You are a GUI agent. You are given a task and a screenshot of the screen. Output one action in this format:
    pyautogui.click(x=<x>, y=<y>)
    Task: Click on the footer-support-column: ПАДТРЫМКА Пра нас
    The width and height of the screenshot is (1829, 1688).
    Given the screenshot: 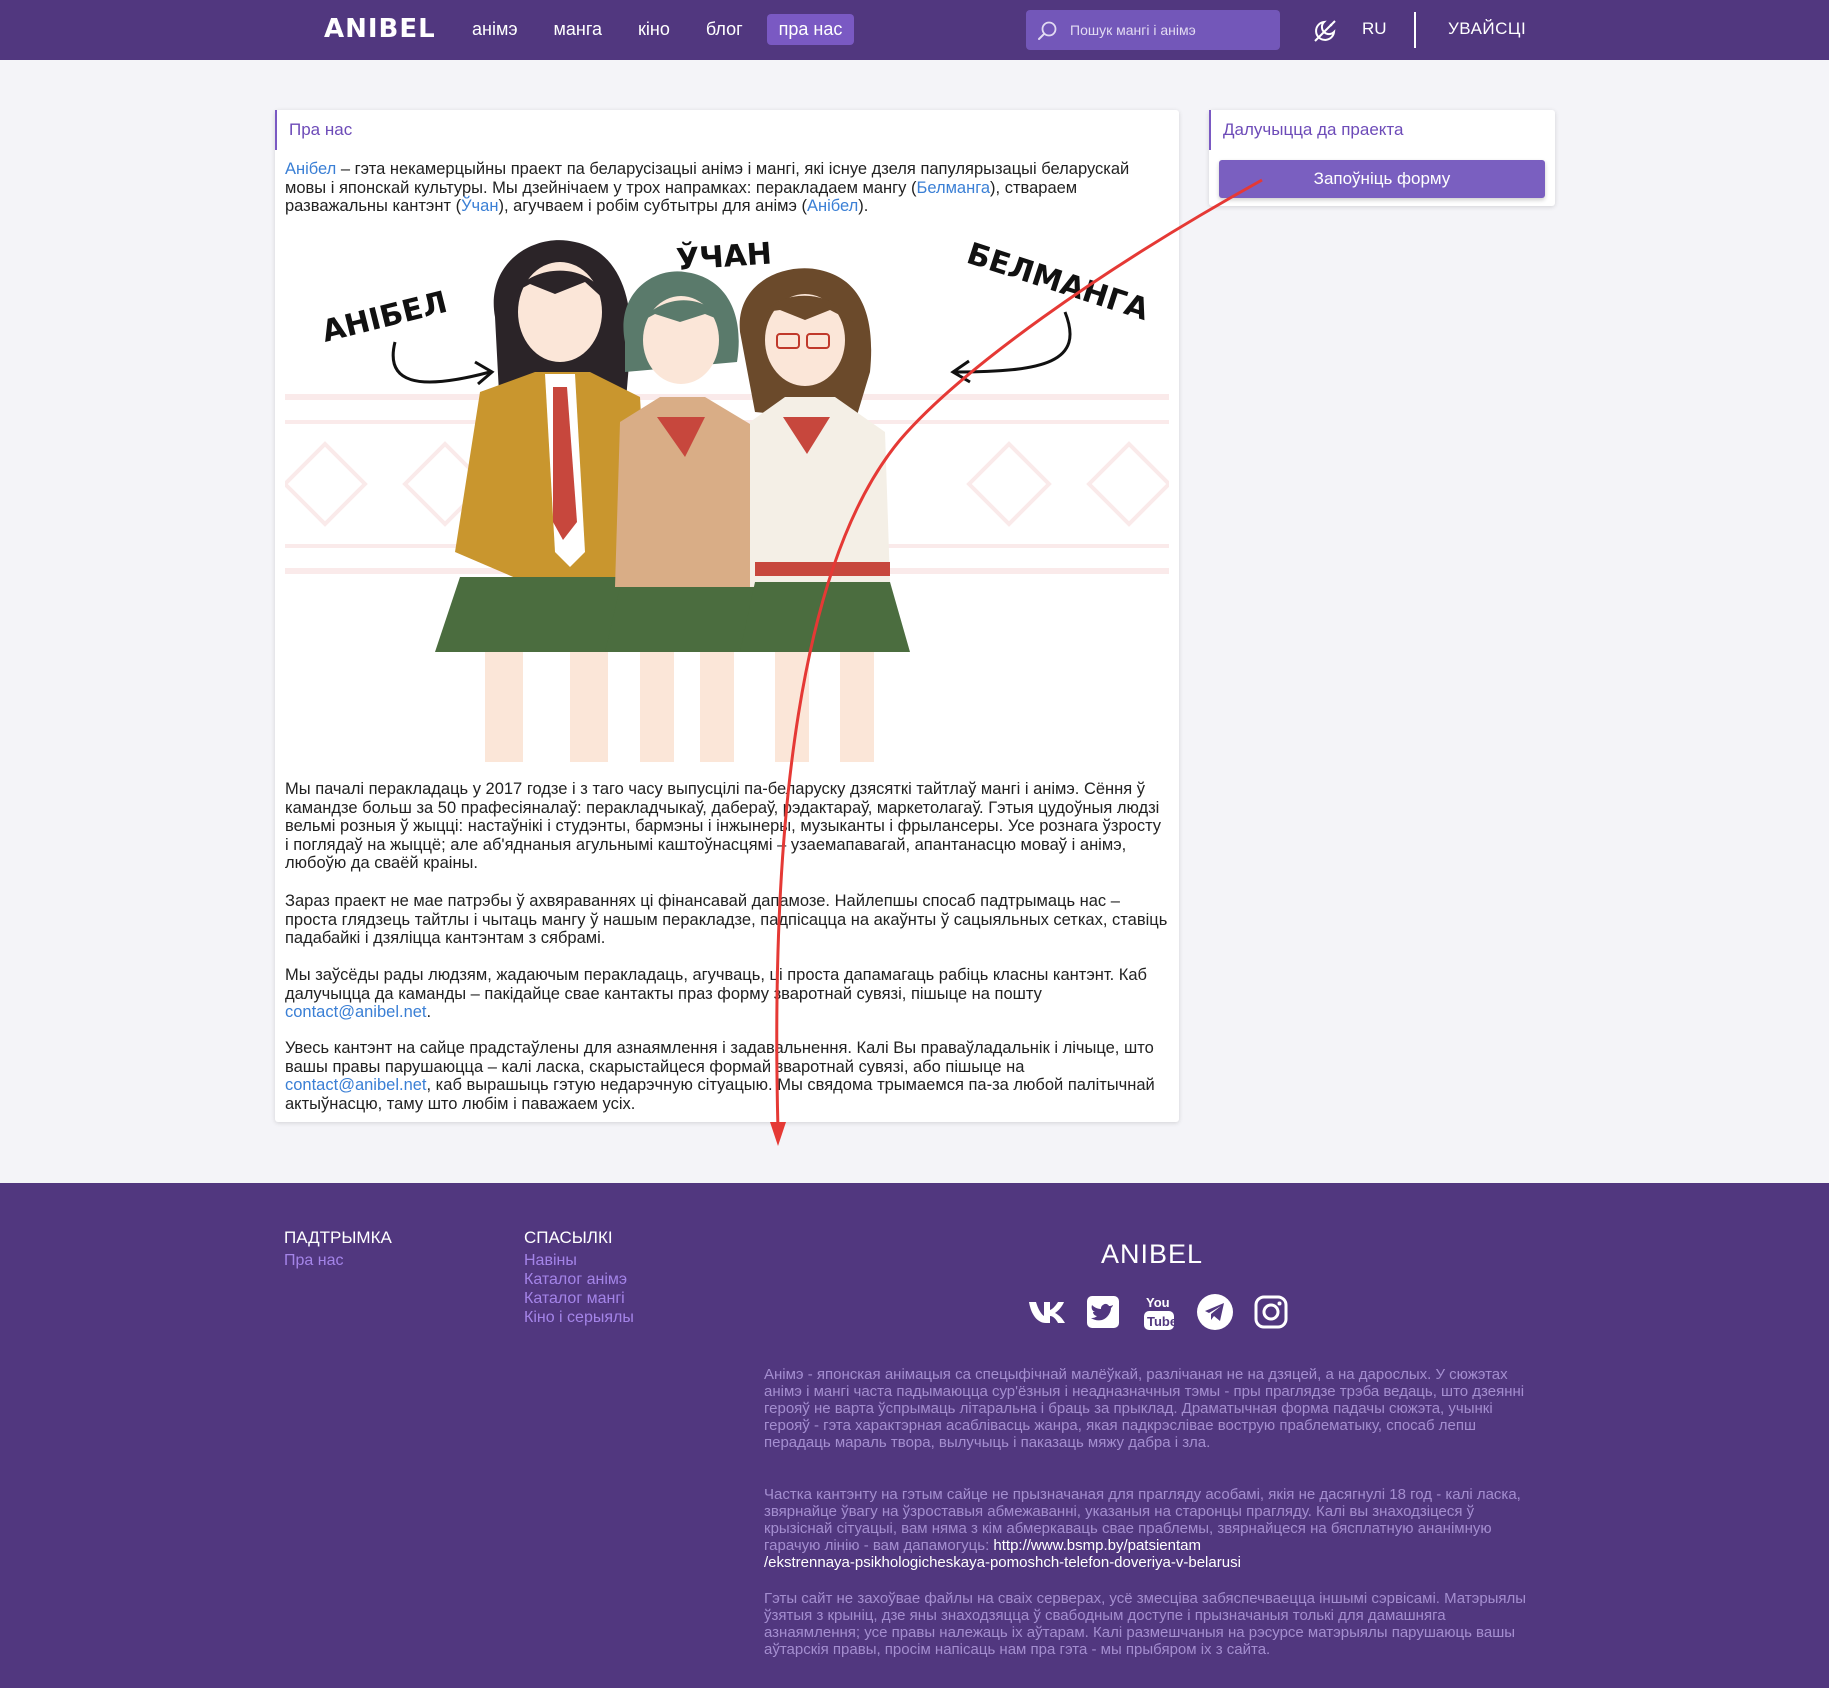 What is the action you would take?
    pyautogui.click(x=338, y=1249)
    